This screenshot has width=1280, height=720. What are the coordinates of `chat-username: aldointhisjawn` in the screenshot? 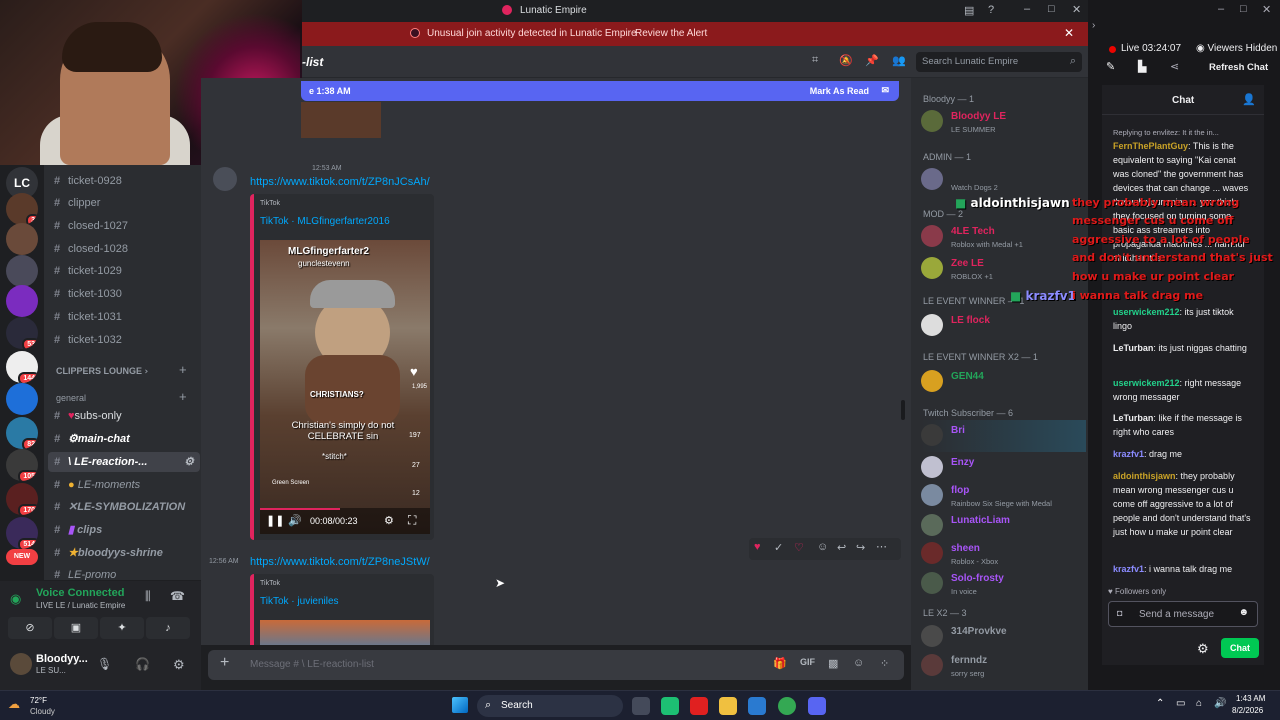 It's located at (1144, 476).